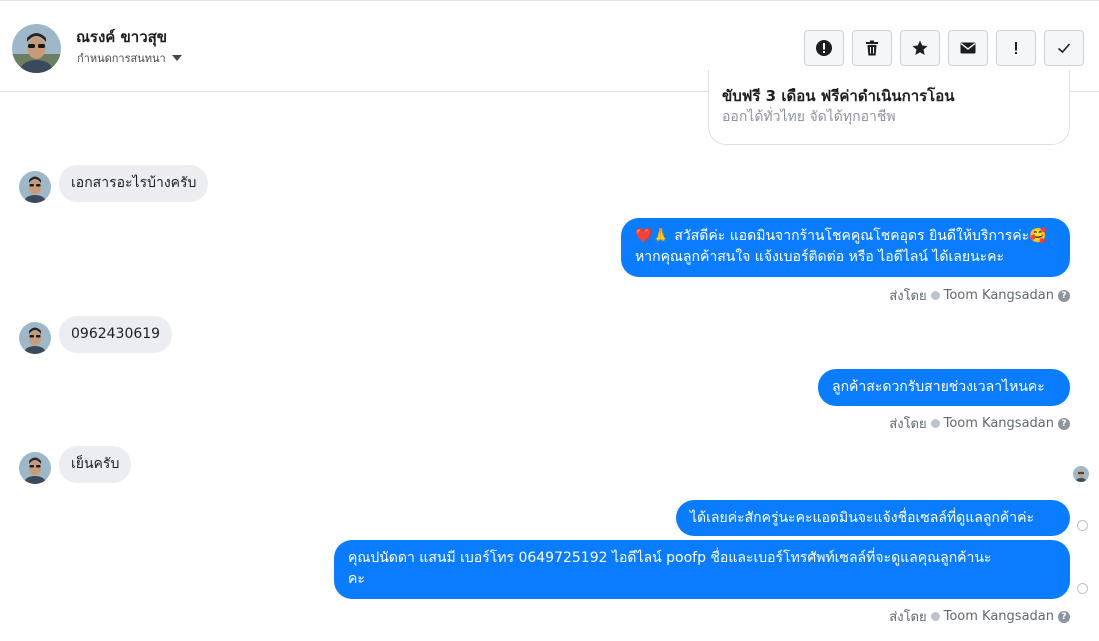 The width and height of the screenshot is (1099, 641). Describe the element at coordinates (116, 334) in the screenshot. I see `incoming-message: 0962430619` at that location.